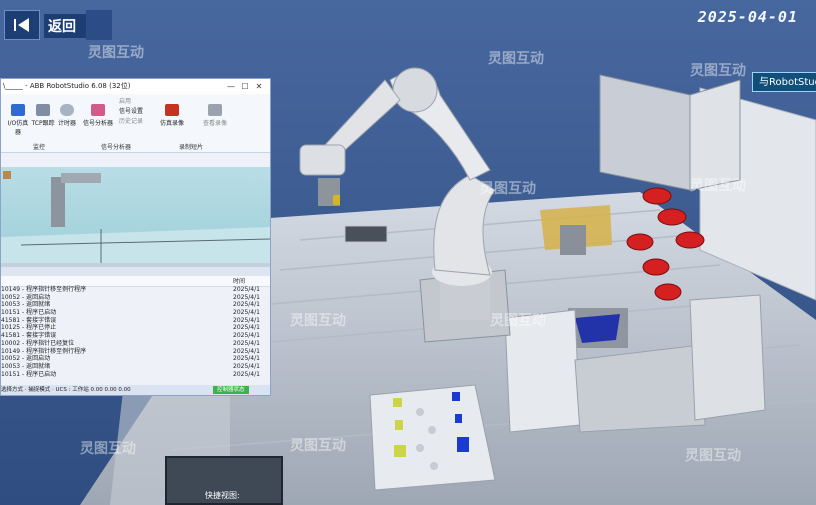 This screenshot has height=505, width=816. Describe the element at coordinates (39, 147) in the screenshot. I see `group-monitor: 监控` at that location.